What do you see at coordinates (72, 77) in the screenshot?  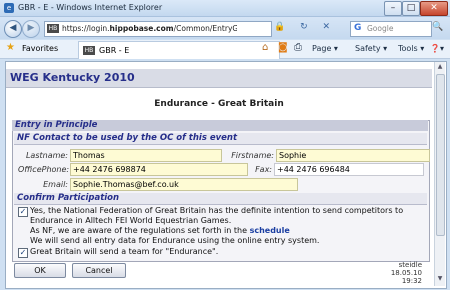 I see `page-title: WEG Kentucky 2010` at bounding box center [72, 77].